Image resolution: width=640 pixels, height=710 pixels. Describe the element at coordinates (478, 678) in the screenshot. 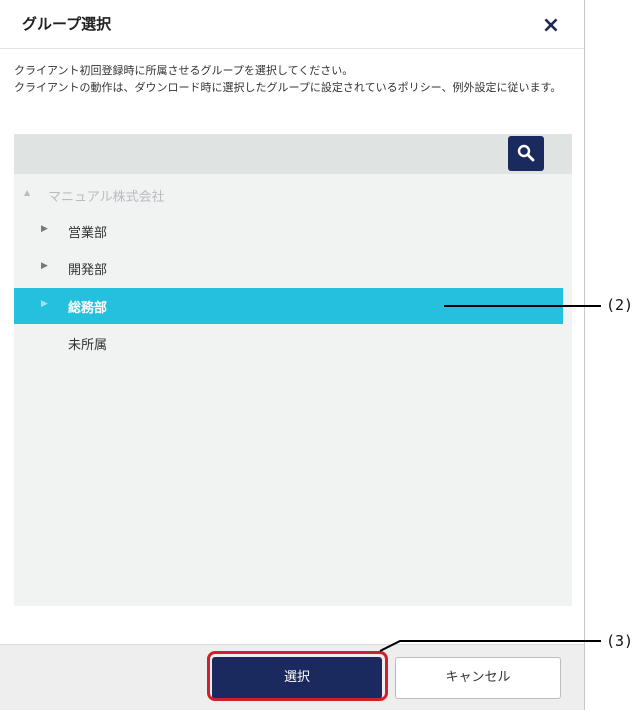

I see `cancel-button: キャンセル` at that location.